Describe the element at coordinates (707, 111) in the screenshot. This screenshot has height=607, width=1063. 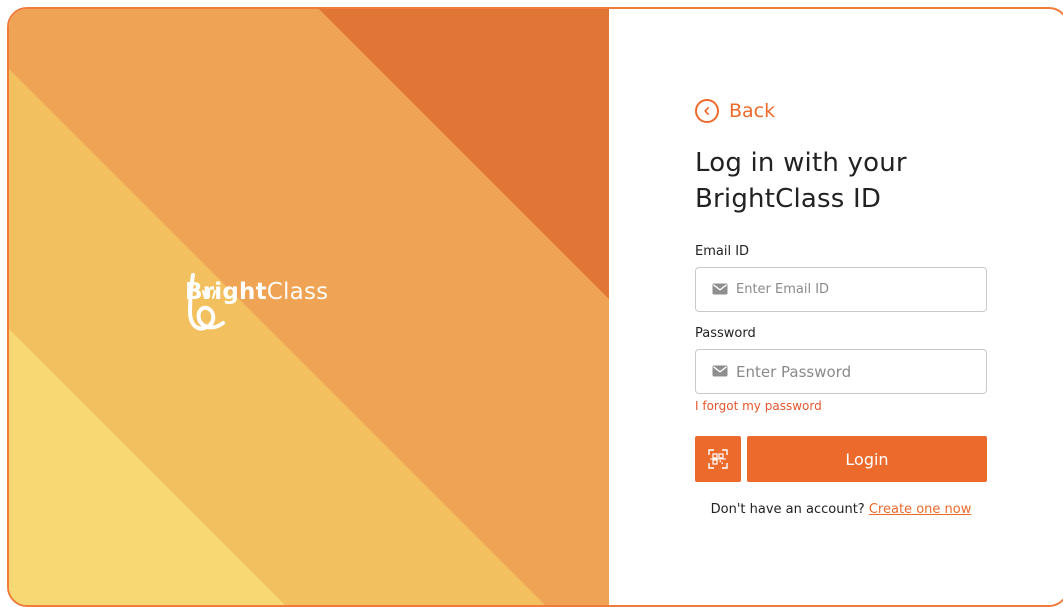
I see `chevron-left-circle-icon` at that location.